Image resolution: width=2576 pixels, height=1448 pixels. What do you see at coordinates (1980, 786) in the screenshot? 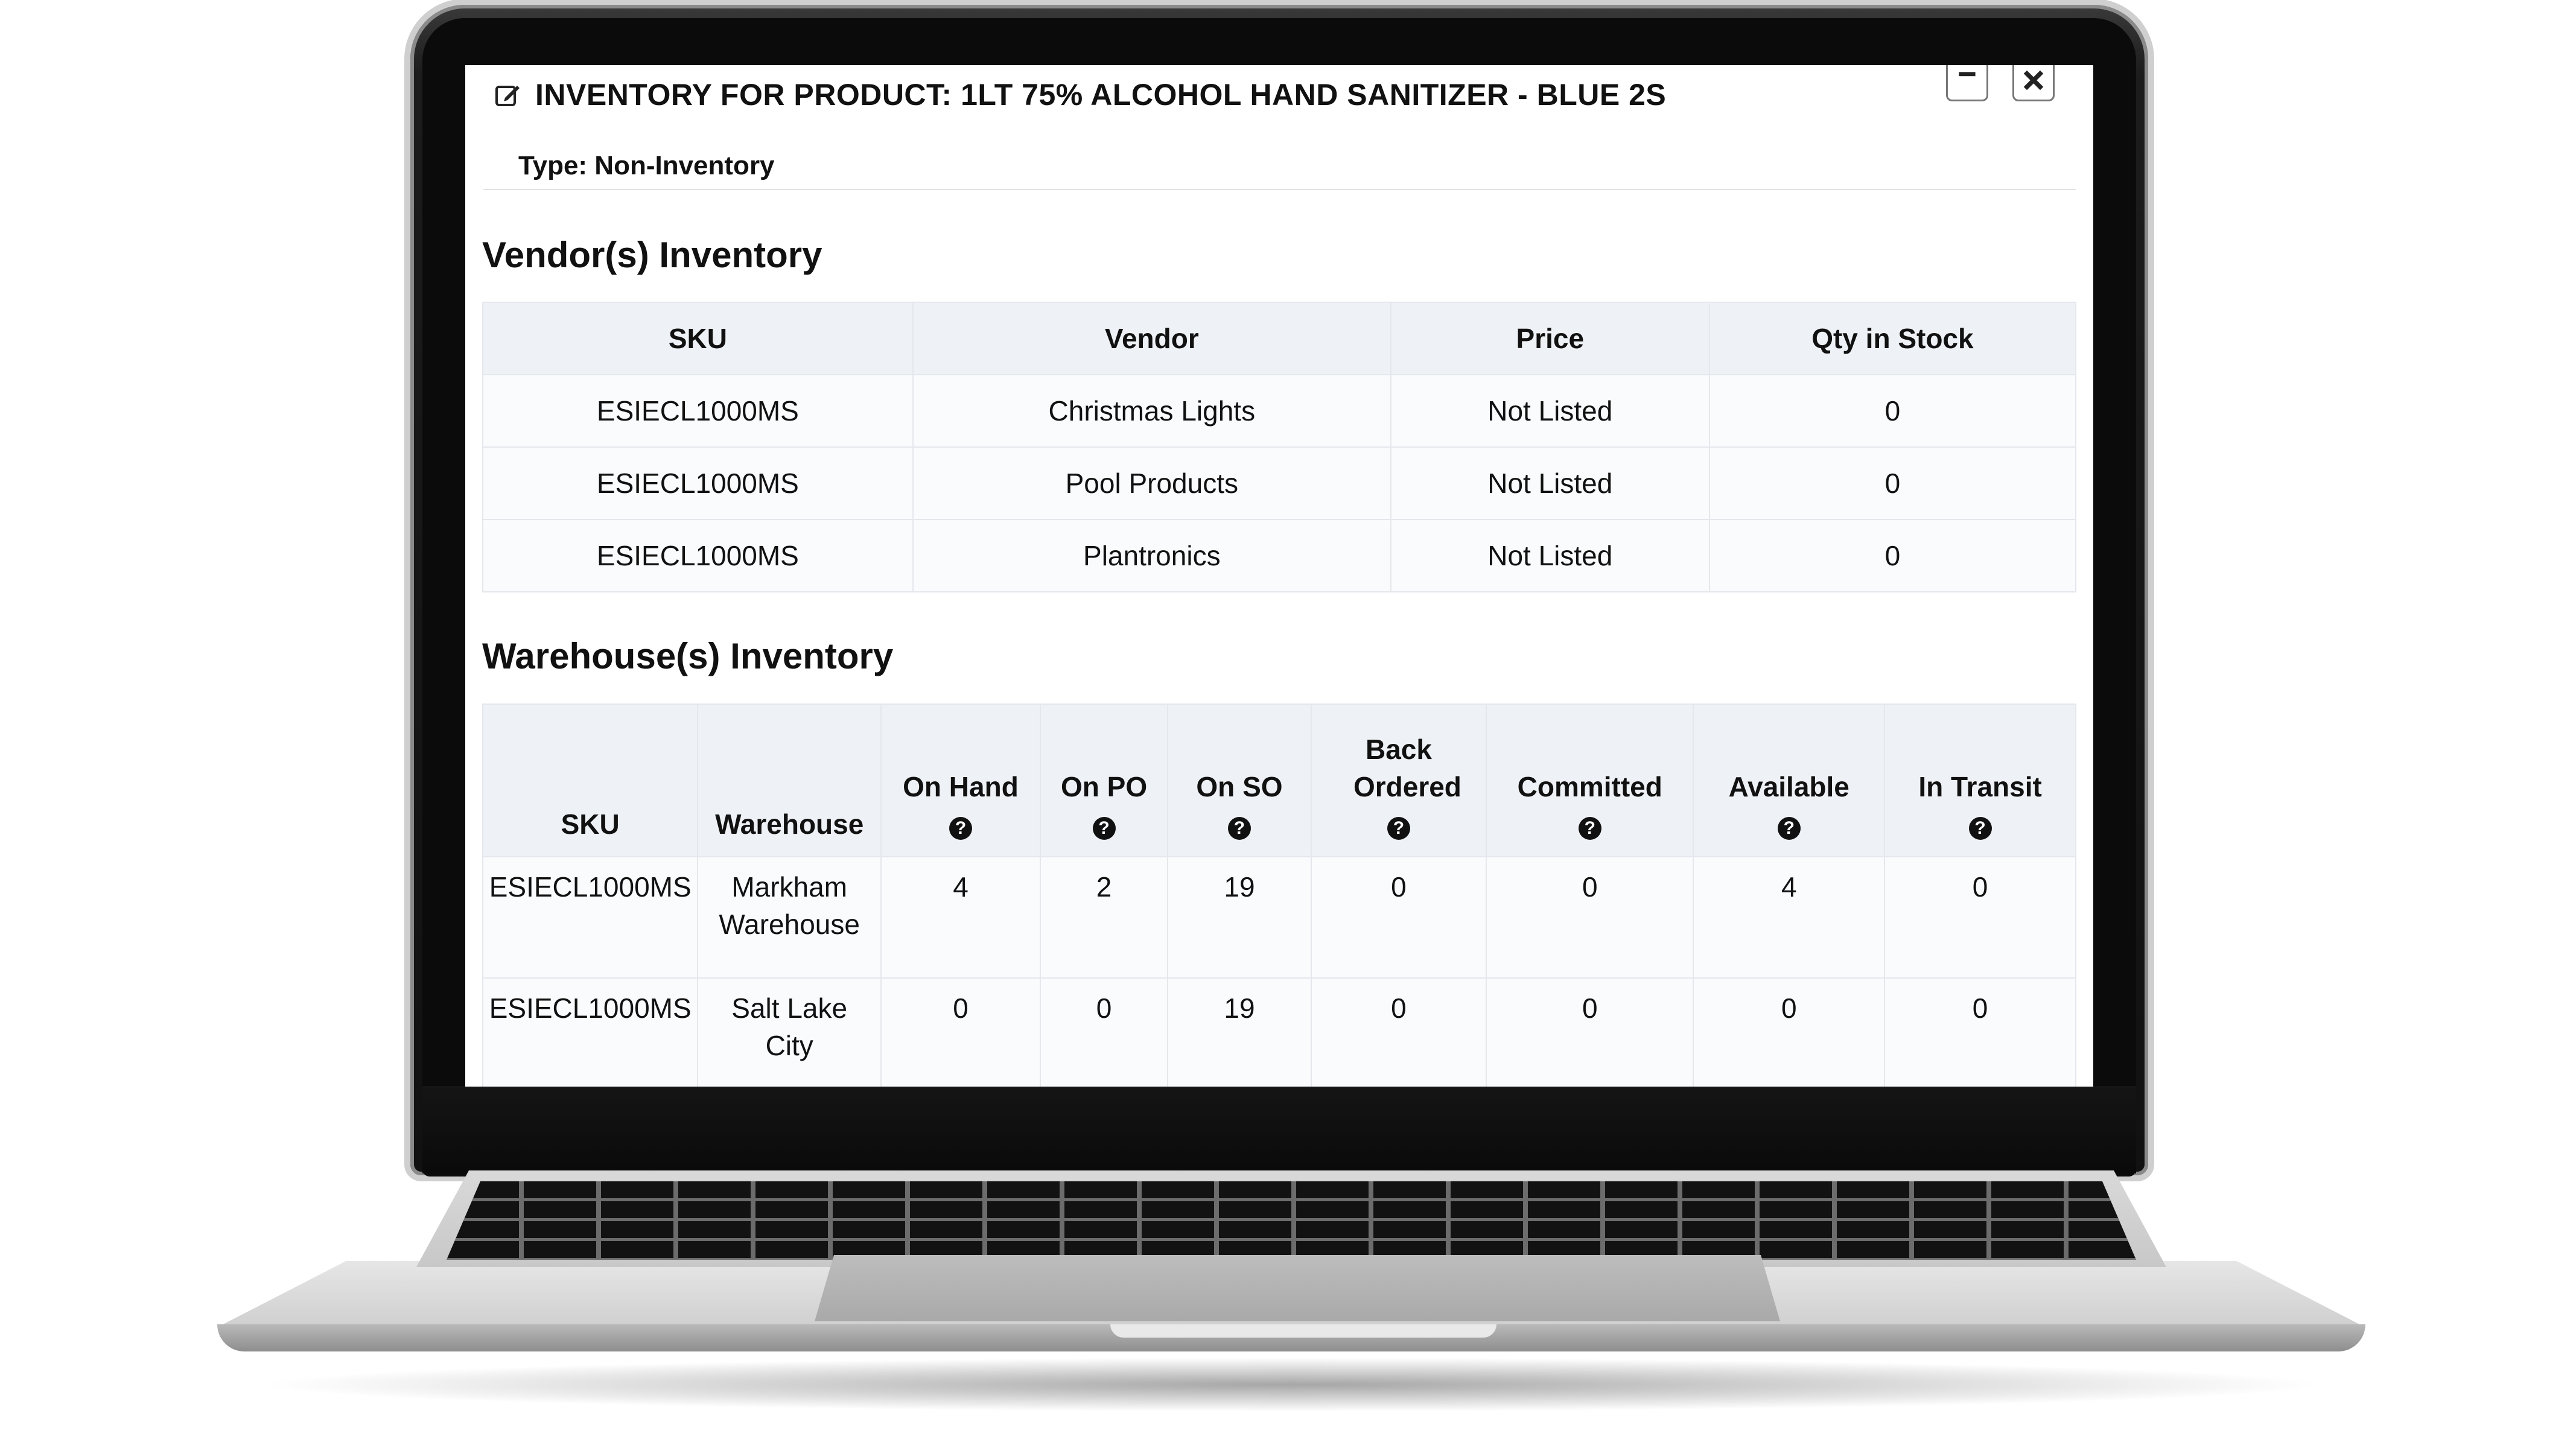
I see `column-header-label: In Transit` at bounding box center [1980, 786].